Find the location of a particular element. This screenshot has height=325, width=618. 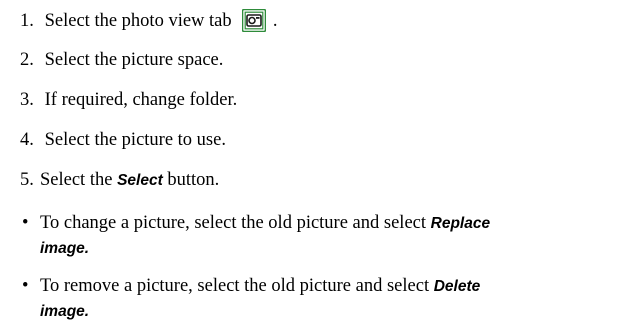

step-2: 2. Select the picture space. is located at coordinates (121, 60).